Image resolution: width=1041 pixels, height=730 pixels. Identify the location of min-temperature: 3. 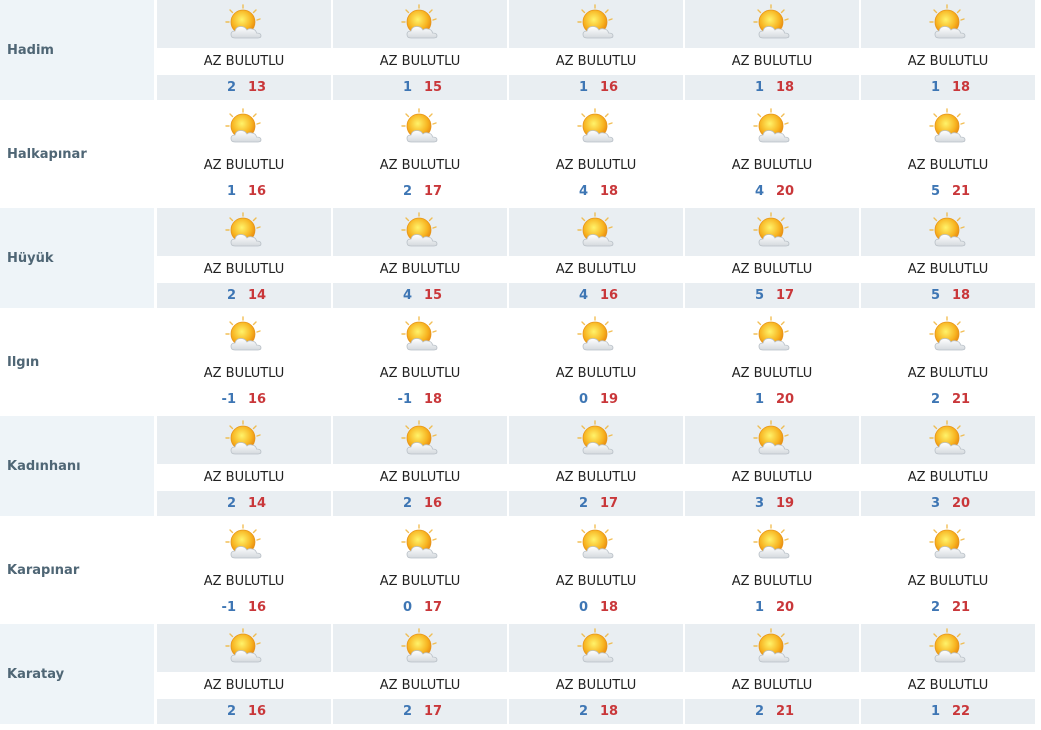
(935, 503).